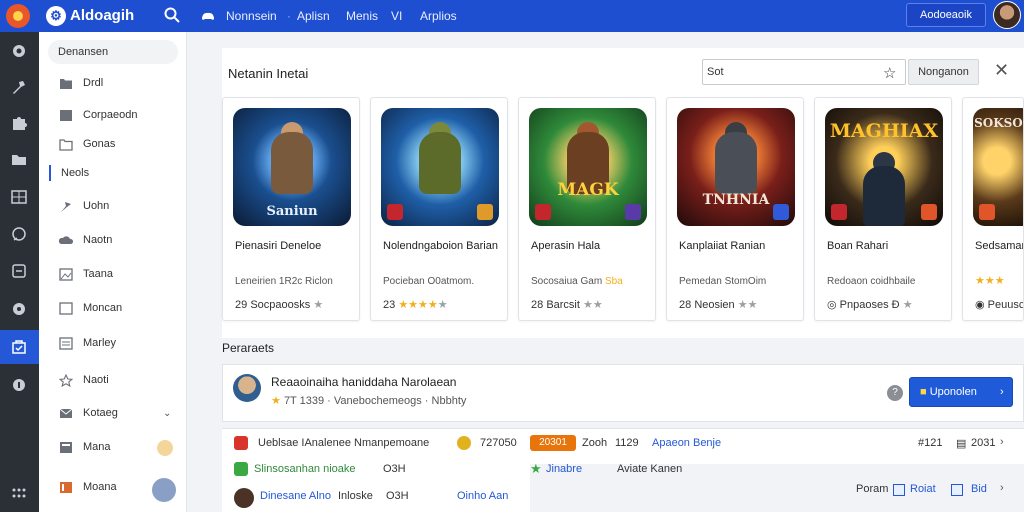 The image size is (1024, 512). I want to click on card-title: Nolendngaboion Barian, so click(440, 246).